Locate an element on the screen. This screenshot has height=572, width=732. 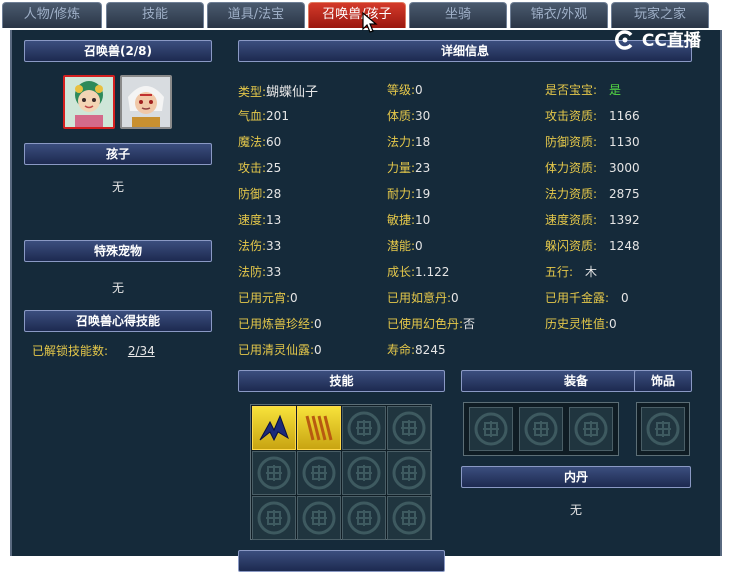
stat-attack: 攻击:25 is located at coordinates (259, 167).